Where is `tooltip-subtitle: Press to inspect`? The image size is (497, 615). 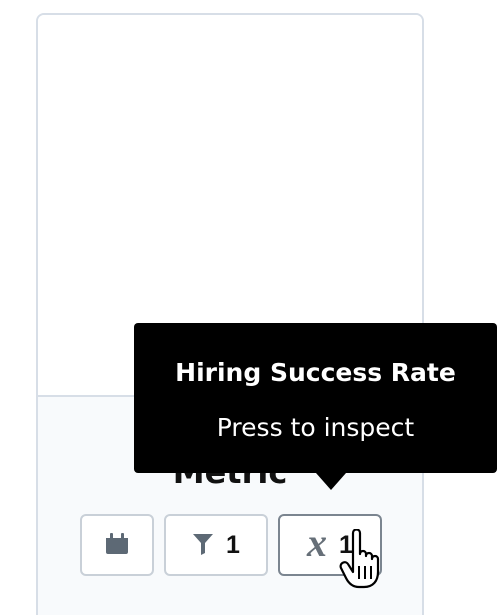 tooltip-subtitle: Press to inspect is located at coordinates (315, 427).